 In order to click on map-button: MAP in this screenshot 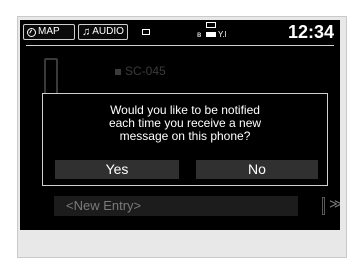, I will do `click(49, 32)`.